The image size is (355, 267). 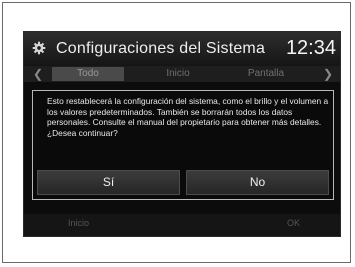 What do you see at coordinates (293, 223) in the screenshot?
I see `ok-button: OK` at bounding box center [293, 223].